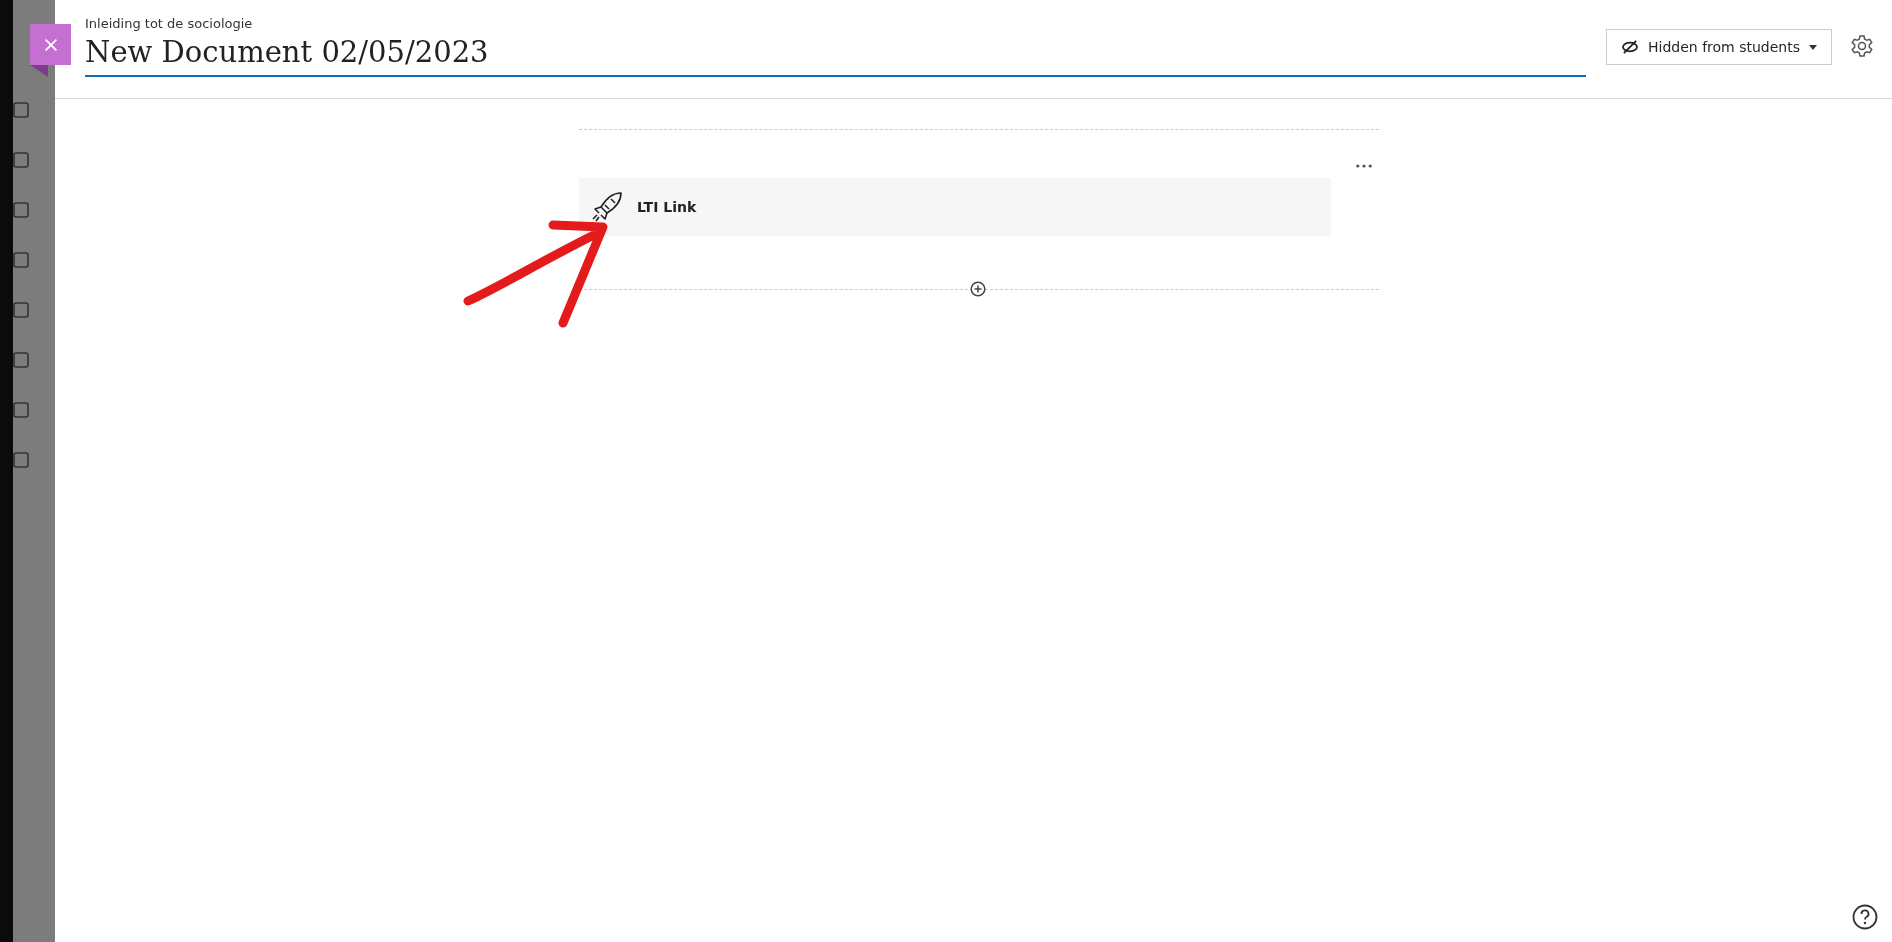 The width and height of the screenshot is (1892, 942). Describe the element at coordinates (1364, 166) in the screenshot. I see `more-options-icon` at that location.